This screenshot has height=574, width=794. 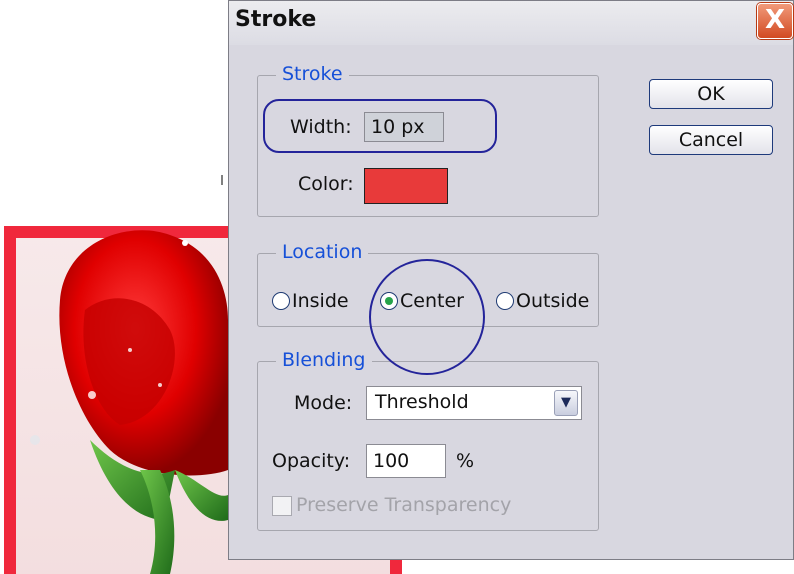 What do you see at coordinates (553, 301) in the screenshot?
I see `radio-outside-label: Outside` at bounding box center [553, 301].